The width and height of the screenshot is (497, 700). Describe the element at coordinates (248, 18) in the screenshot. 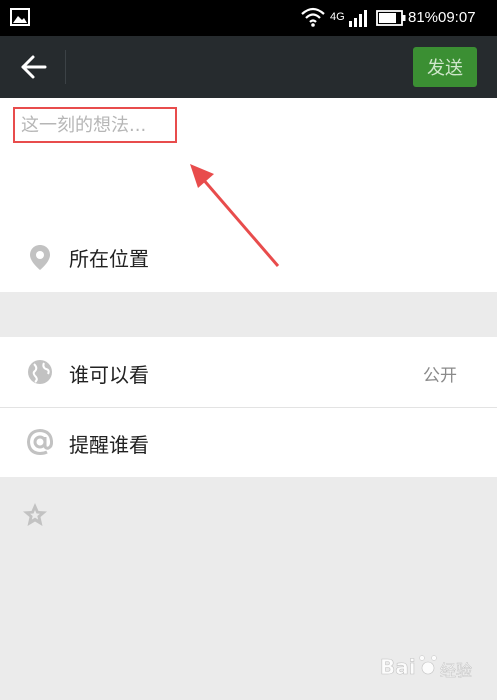

I see `status-bar: 4G 81% 09:07` at that location.